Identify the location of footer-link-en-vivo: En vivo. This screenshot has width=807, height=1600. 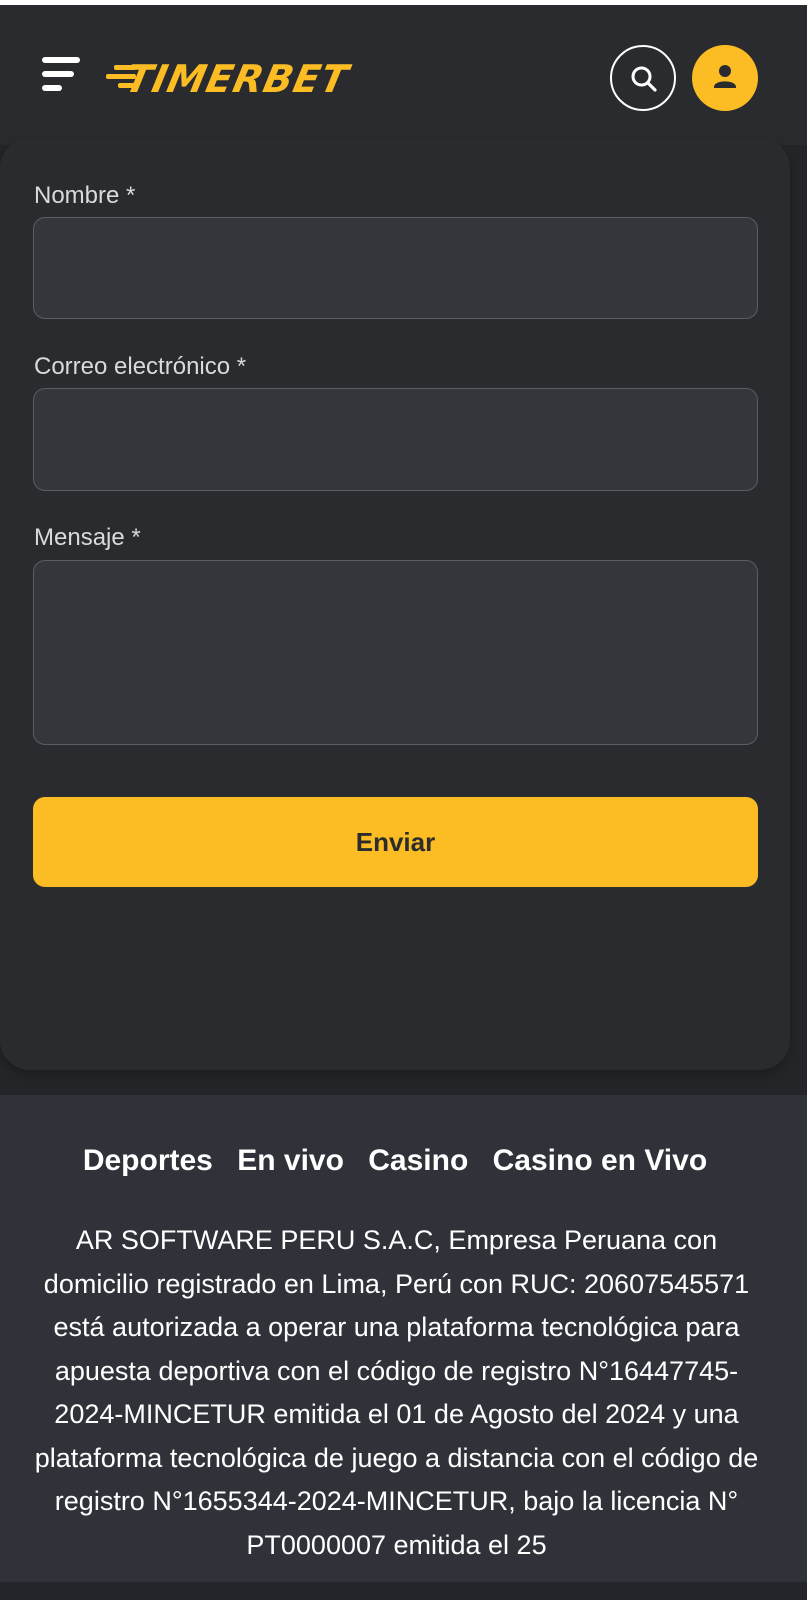
(290, 1160).